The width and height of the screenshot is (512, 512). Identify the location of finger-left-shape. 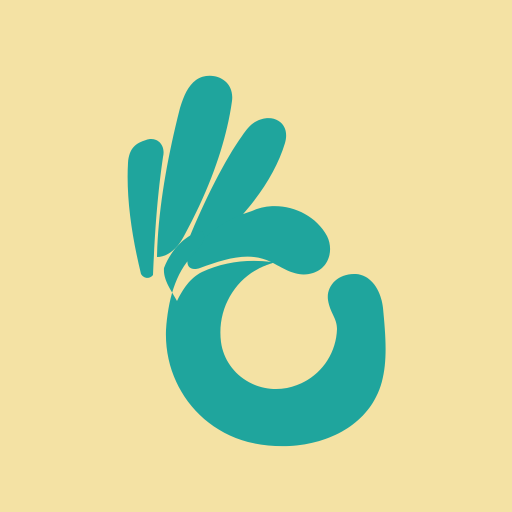
(145, 208).